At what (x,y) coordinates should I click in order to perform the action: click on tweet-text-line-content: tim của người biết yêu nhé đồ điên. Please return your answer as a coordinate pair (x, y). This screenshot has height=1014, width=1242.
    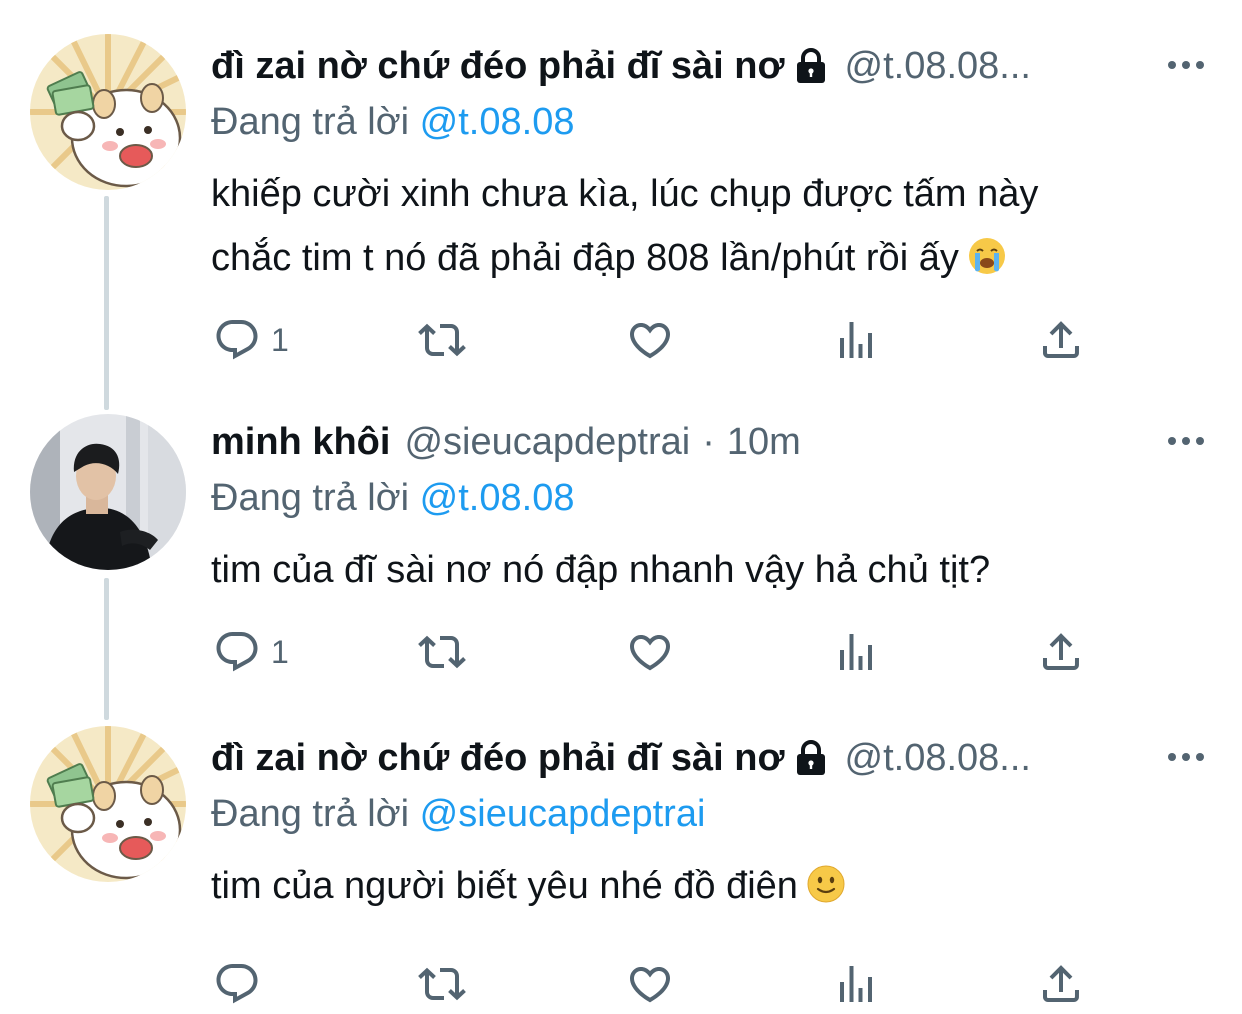
    Looking at the image, I should click on (504, 886).